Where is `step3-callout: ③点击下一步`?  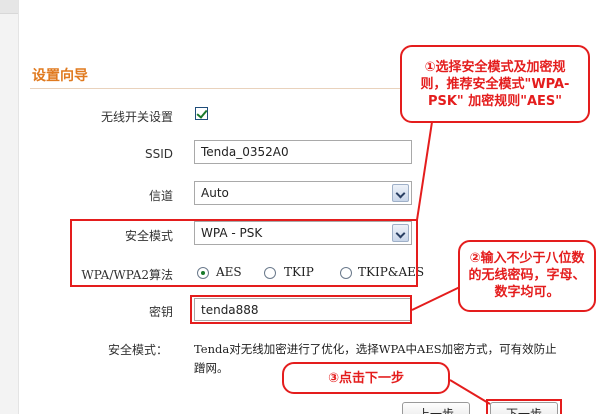 step3-callout: ③点击下一步 is located at coordinates (366, 378).